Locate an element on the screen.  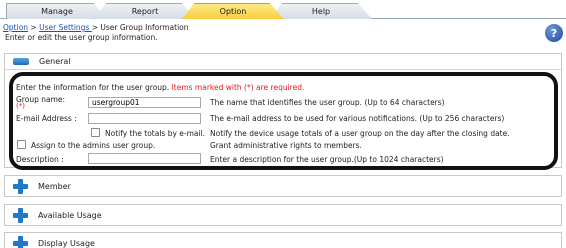
notify-checkbox is located at coordinates (95, 132).